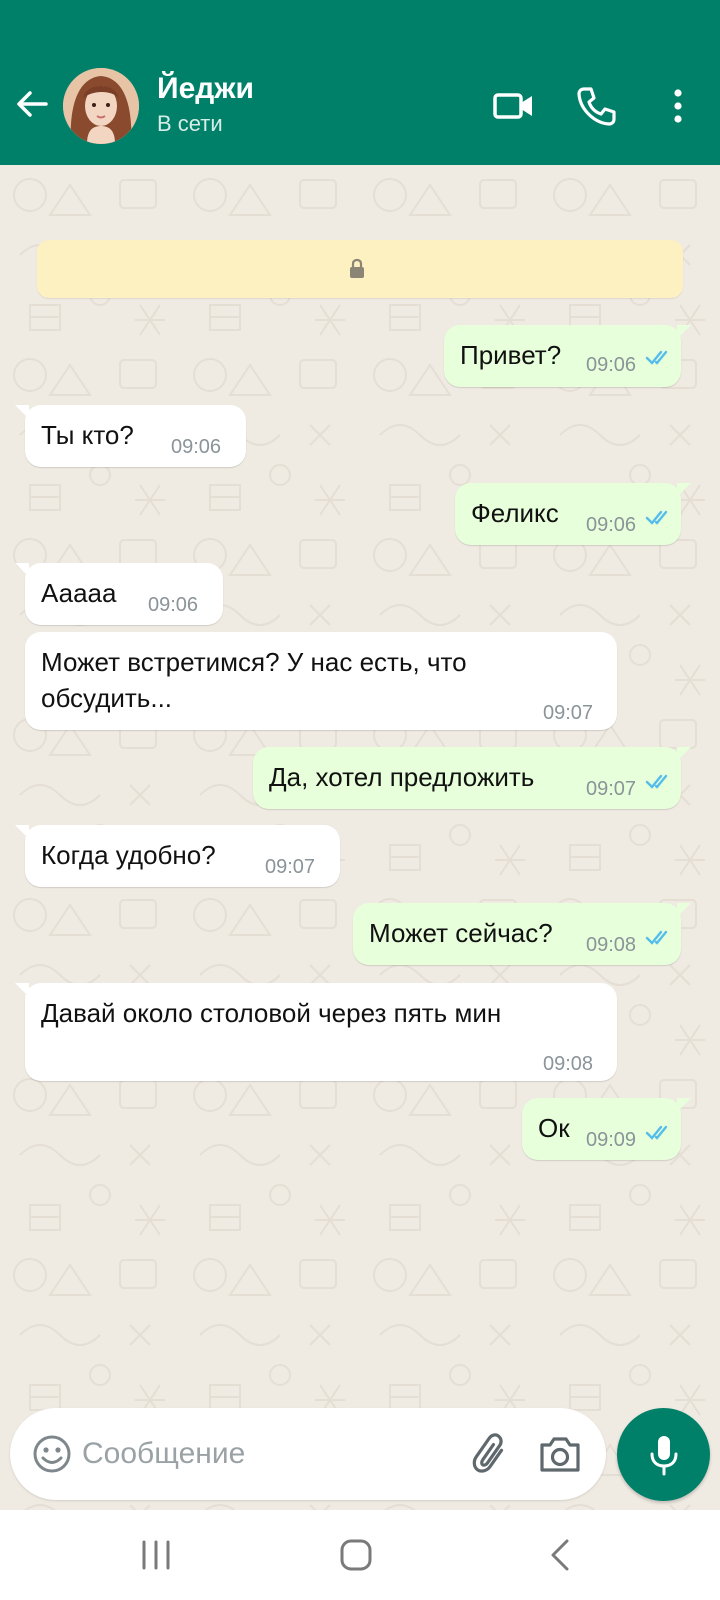 The width and height of the screenshot is (720, 1600). I want to click on video-camera-icon, so click(512, 106).